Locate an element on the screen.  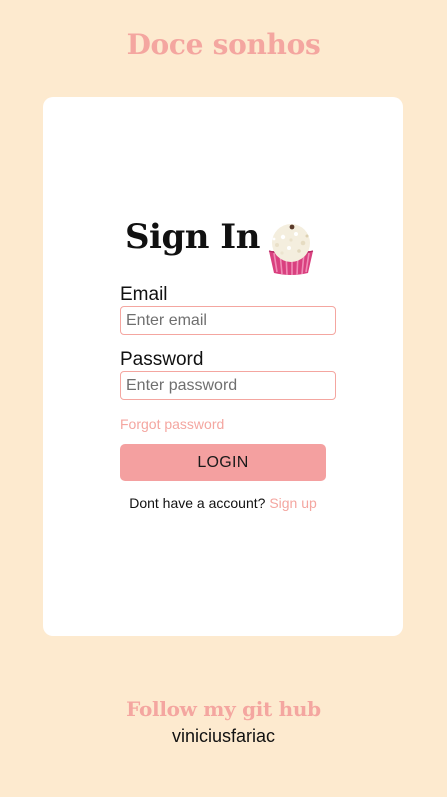
password-input is located at coordinates (228, 385).